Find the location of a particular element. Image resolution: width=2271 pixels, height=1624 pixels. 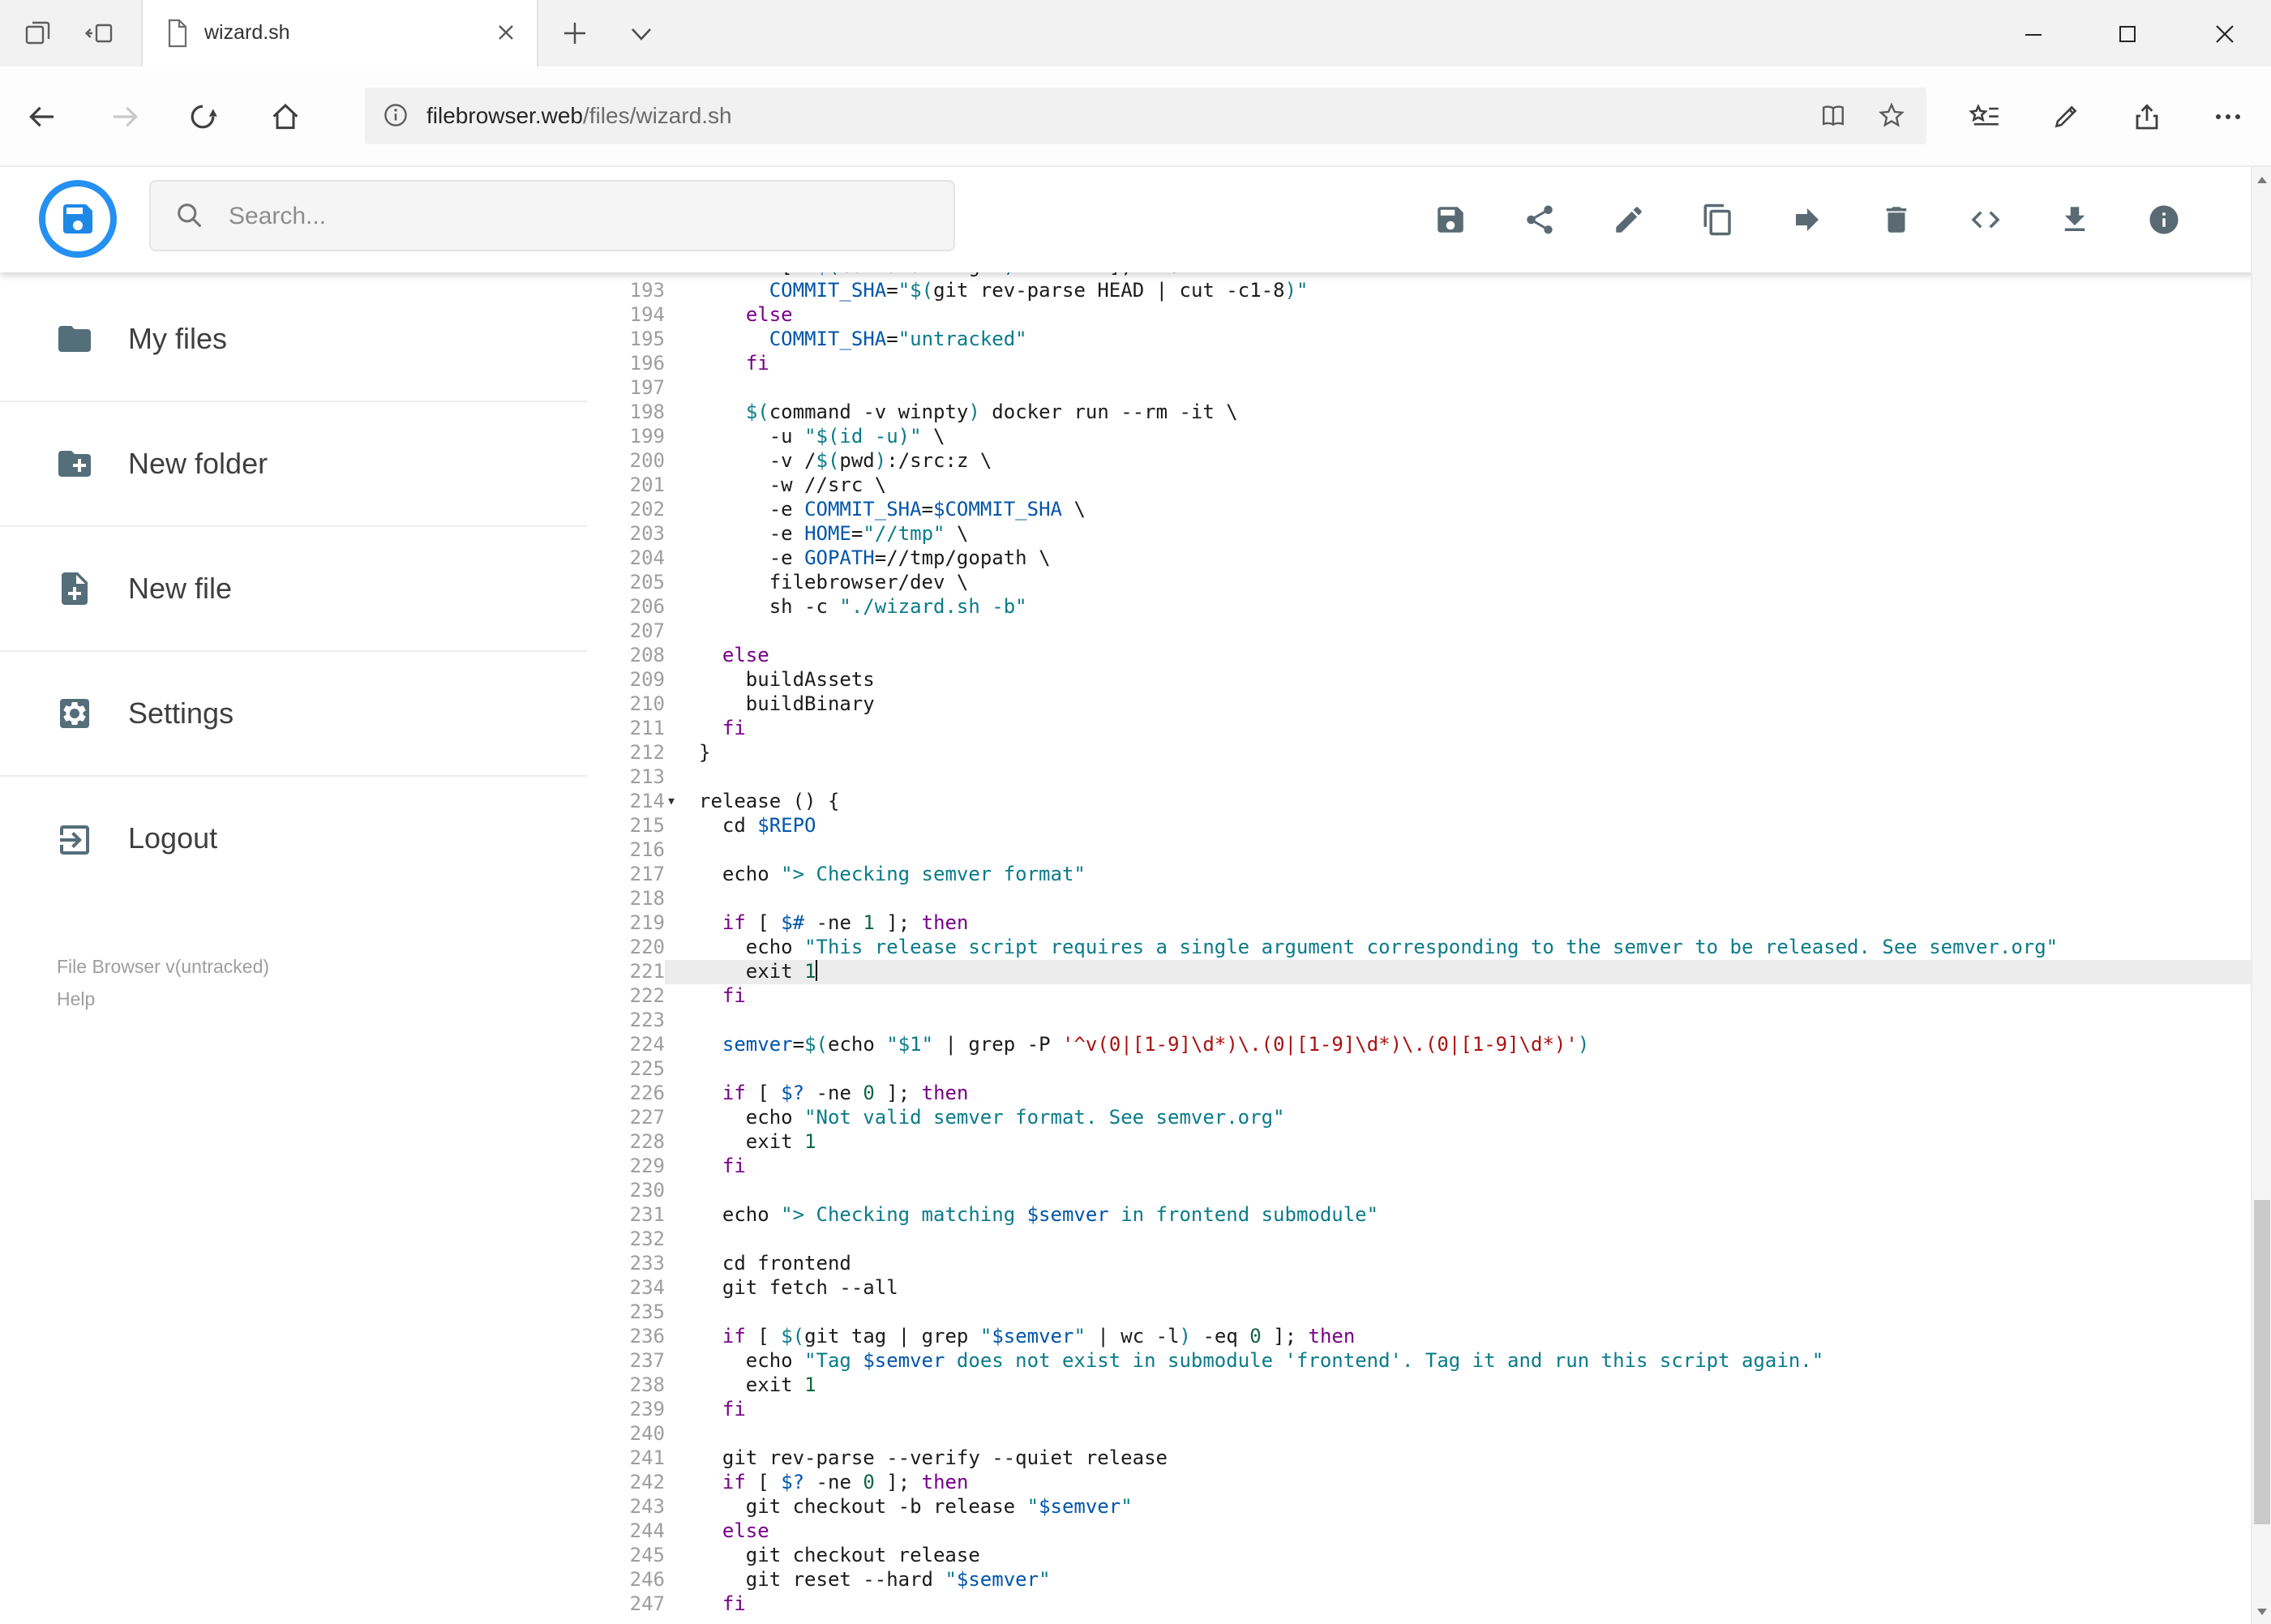

code-line: 214 ▾ release () { is located at coordinates (1419, 802).